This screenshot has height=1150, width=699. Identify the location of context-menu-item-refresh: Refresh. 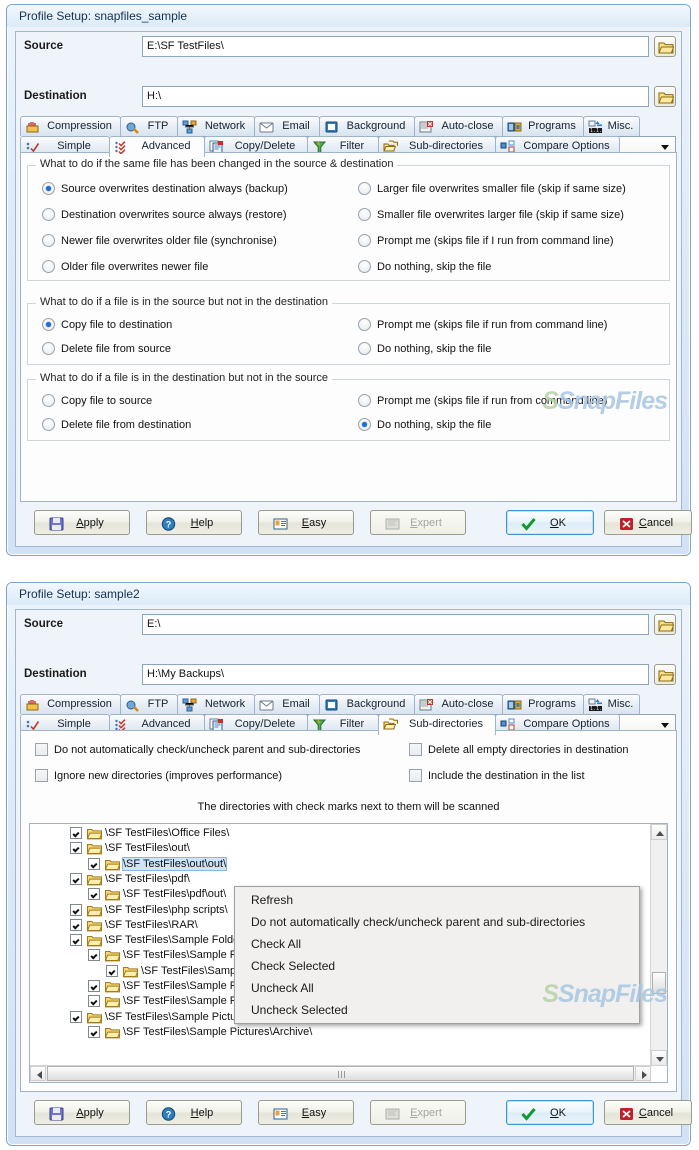
(437, 900).